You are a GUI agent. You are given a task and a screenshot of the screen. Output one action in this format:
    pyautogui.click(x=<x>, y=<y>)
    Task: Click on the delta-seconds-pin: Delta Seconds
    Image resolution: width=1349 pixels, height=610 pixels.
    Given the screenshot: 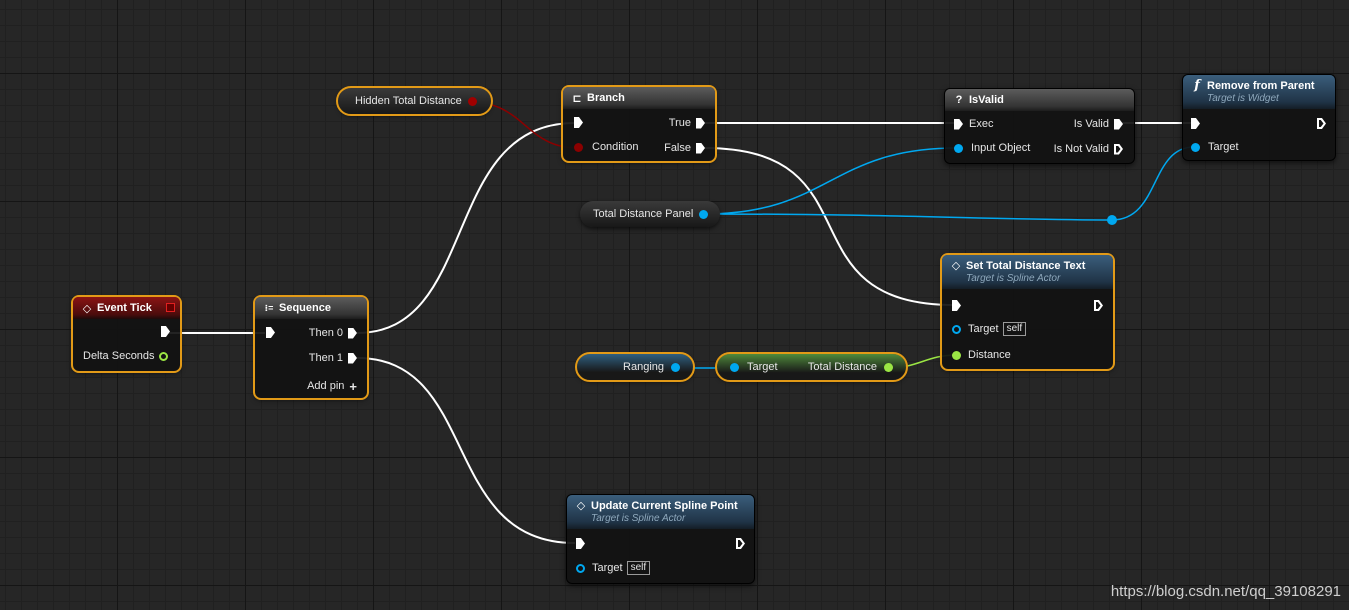 What is the action you would take?
    pyautogui.click(x=125, y=356)
    